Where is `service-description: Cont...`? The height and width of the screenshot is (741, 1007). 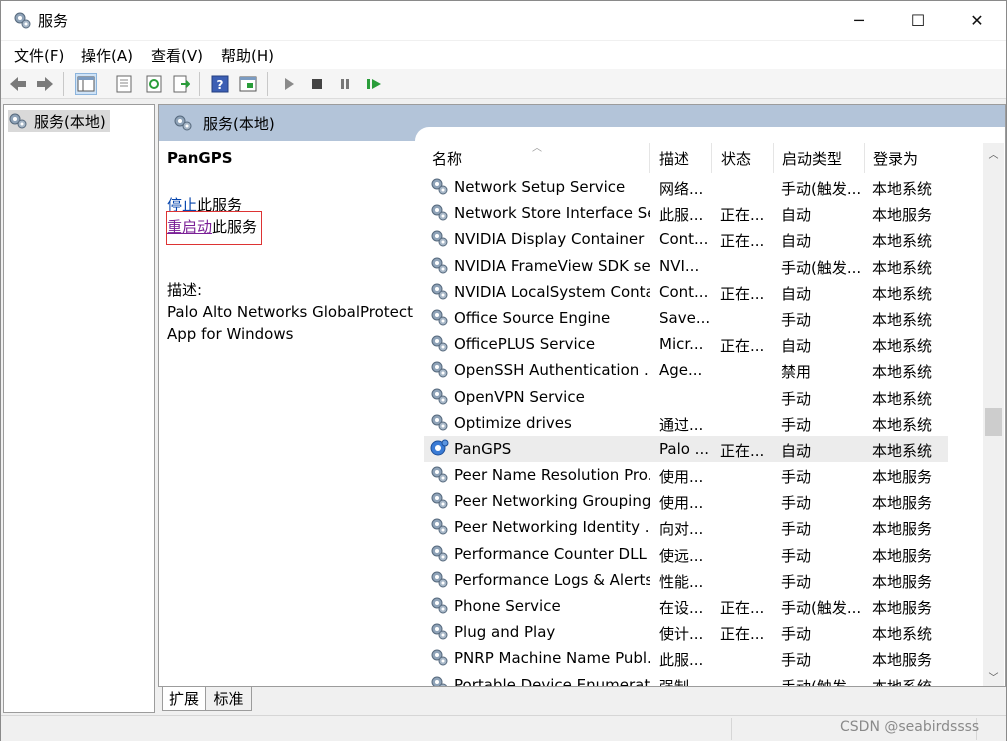 service-description: Cont... is located at coordinates (684, 291).